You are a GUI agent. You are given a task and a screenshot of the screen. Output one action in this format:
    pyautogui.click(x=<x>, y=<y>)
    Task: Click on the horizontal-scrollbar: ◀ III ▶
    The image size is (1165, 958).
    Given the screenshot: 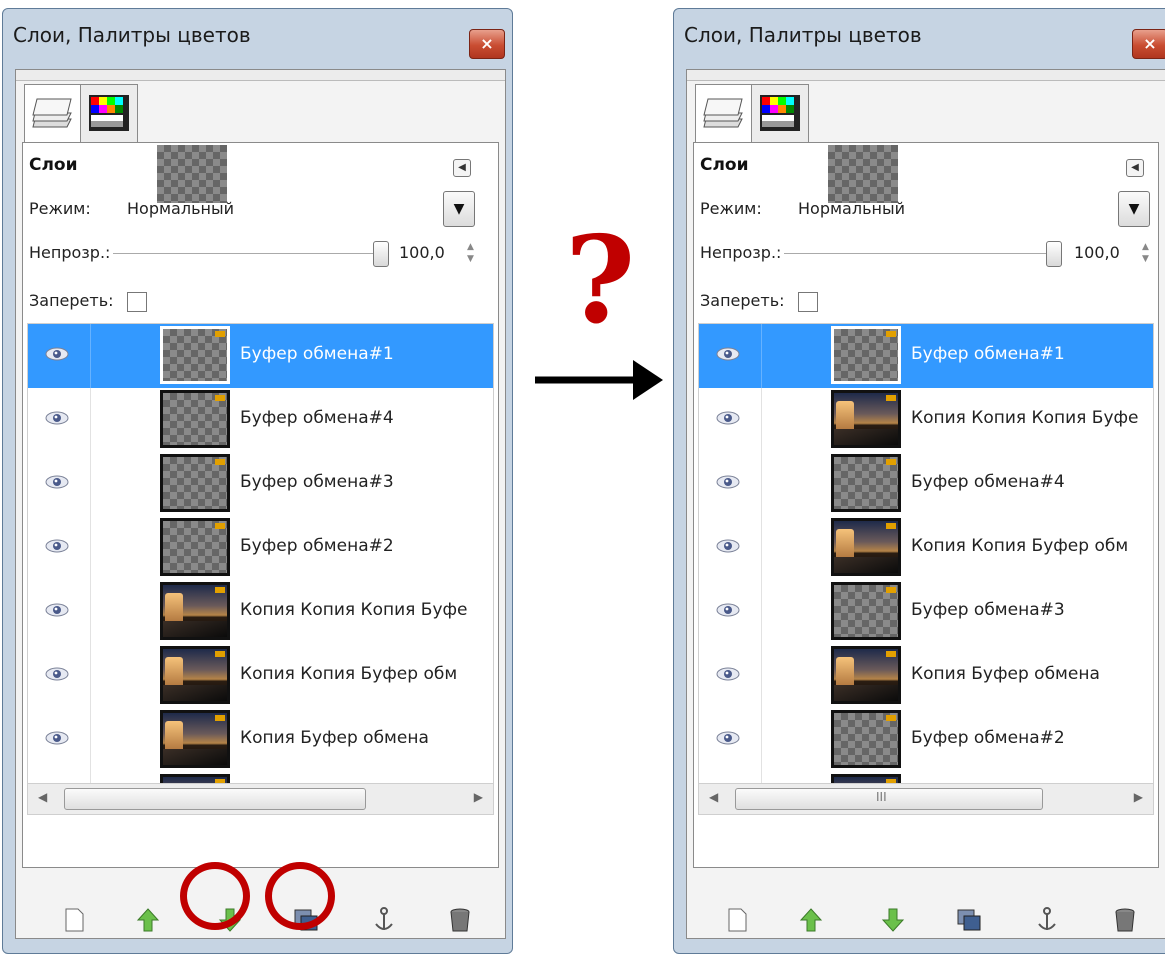 What is the action you would take?
    pyautogui.click(x=926, y=798)
    